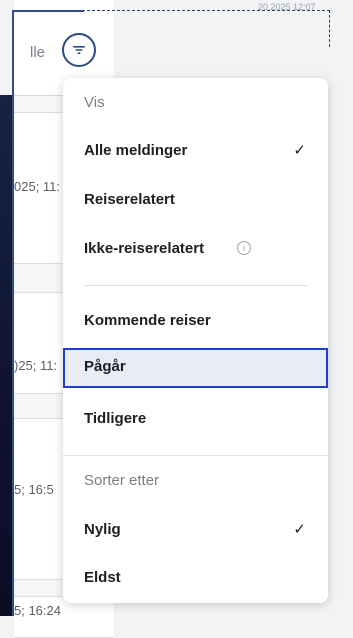 This screenshot has width=353, height=638. What do you see at coordinates (195, 531) in the screenshot?
I see `menu-item-recent: Nylig ✓` at bounding box center [195, 531].